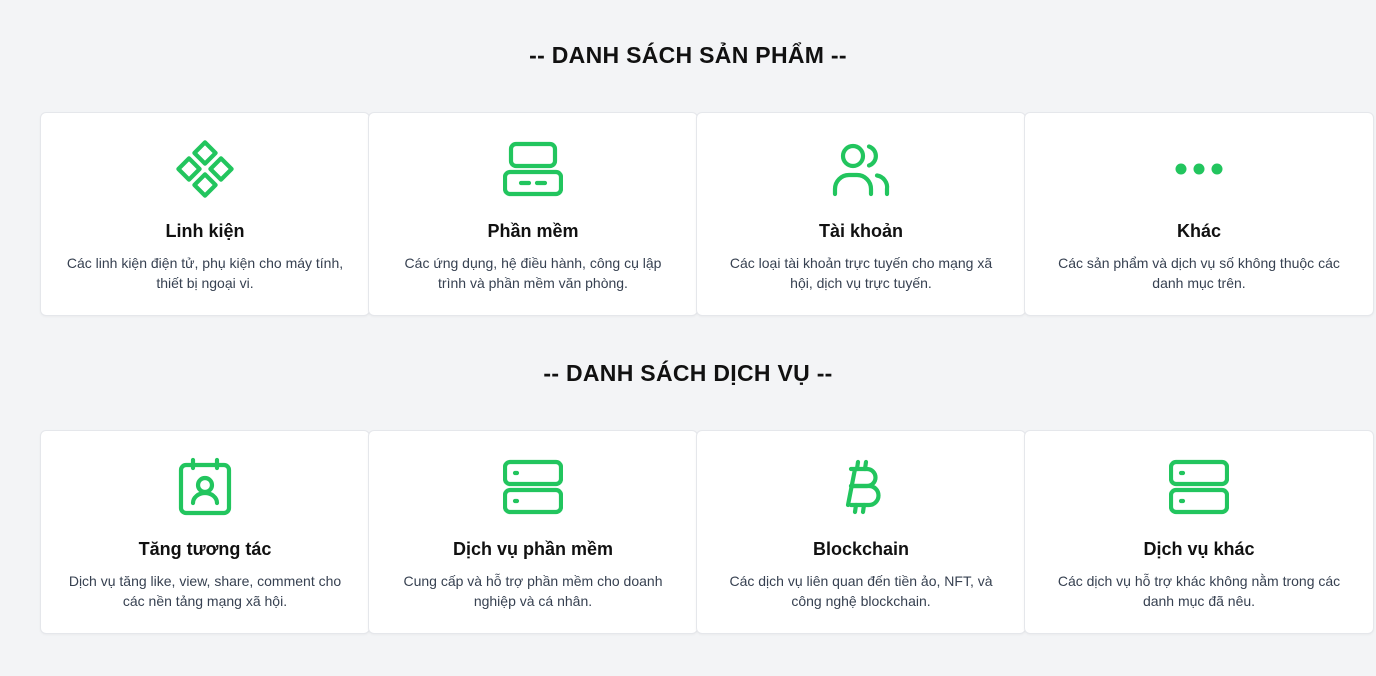 The width and height of the screenshot is (1376, 676). I want to click on card-title: Blockchain, so click(861, 549).